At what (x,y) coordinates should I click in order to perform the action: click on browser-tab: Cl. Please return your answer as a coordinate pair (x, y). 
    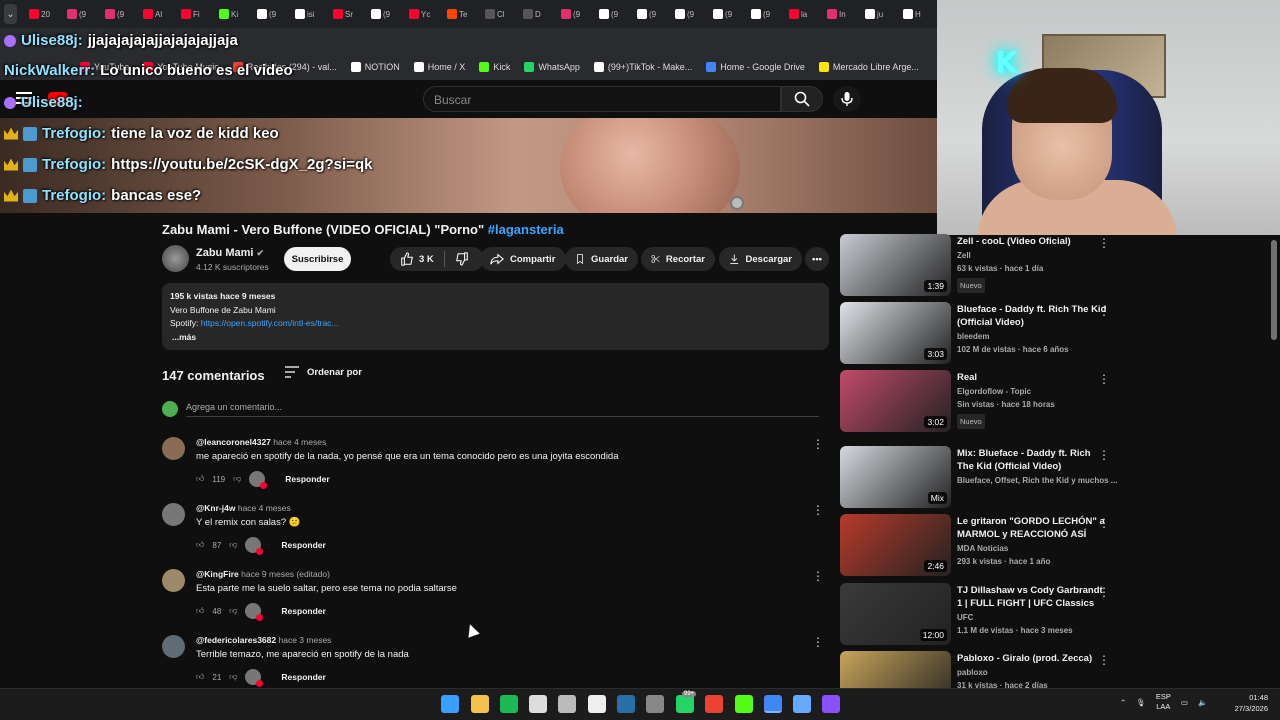
    Looking at the image, I should click on (500, 14).